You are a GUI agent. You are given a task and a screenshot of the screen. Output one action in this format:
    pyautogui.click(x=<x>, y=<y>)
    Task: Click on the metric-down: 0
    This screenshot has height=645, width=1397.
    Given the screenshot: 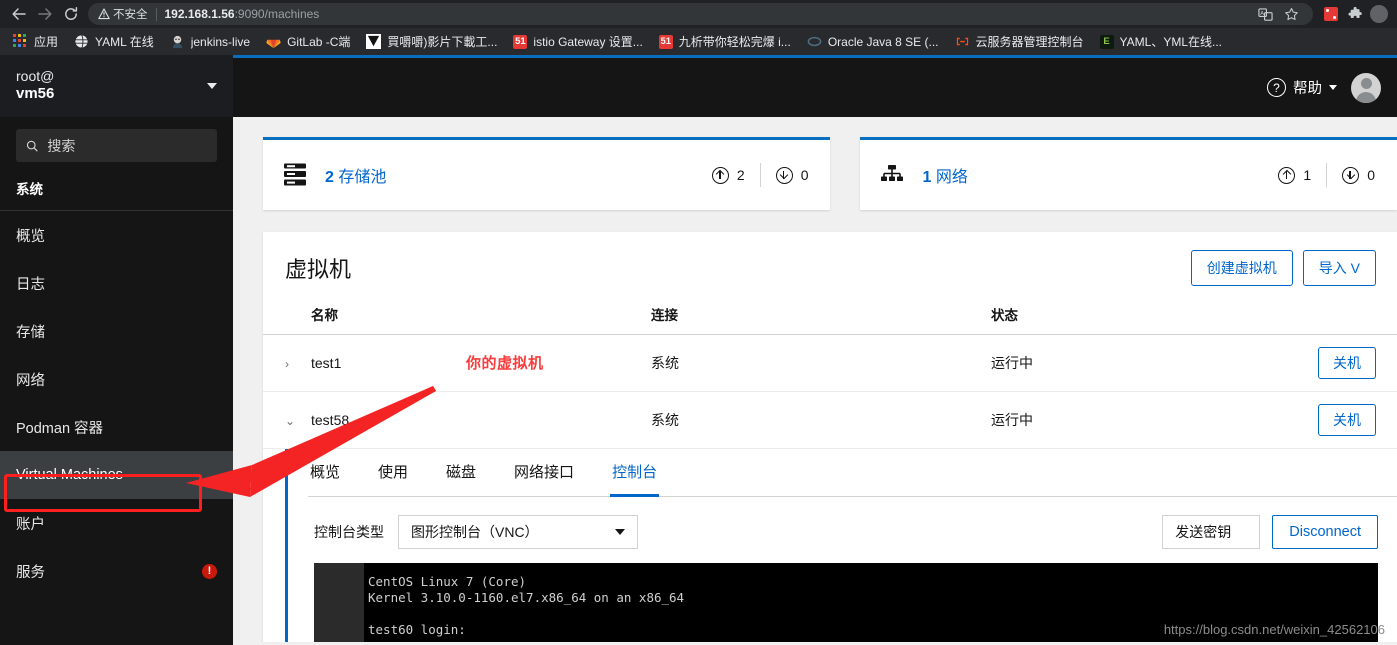 What is the action you would take?
    pyautogui.click(x=792, y=175)
    